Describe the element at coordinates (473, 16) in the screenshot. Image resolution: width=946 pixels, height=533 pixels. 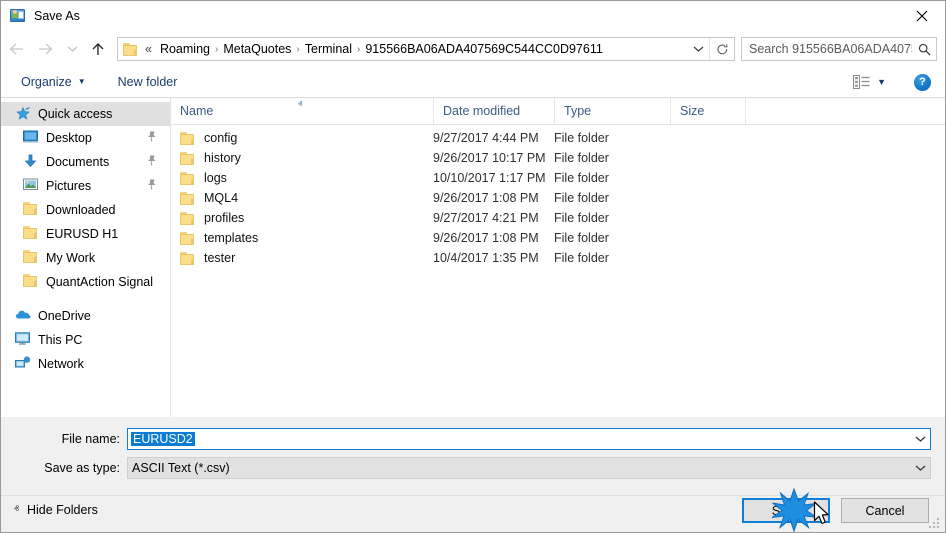
I see `title-bar: Save As` at that location.